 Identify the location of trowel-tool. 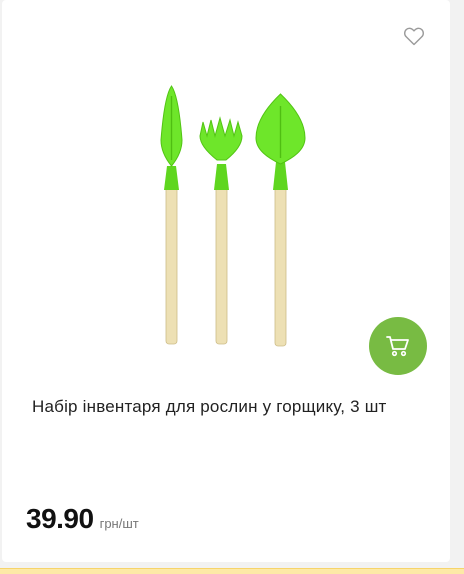
(171, 215).